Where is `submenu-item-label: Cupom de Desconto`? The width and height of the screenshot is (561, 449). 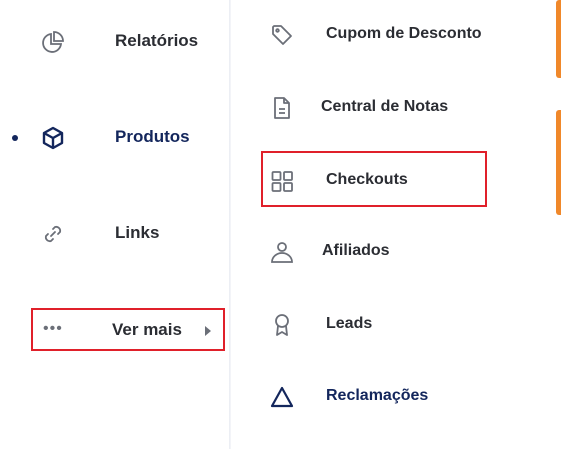 submenu-item-label: Cupom de Desconto is located at coordinates (404, 33).